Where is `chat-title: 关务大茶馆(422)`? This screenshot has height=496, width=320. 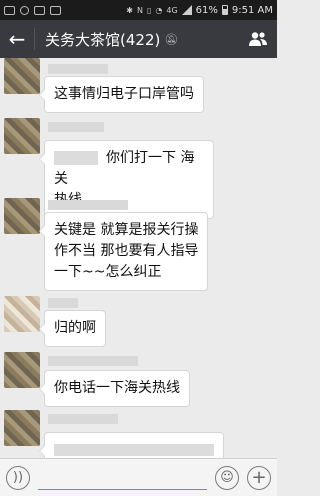
chat-title: 关务大茶馆(422) is located at coordinates (103, 39).